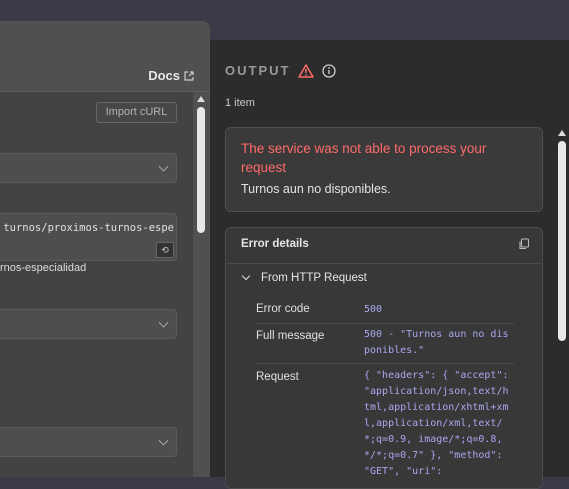 The width and height of the screenshot is (569, 489). I want to click on error-code-label: Error code, so click(283, 309).